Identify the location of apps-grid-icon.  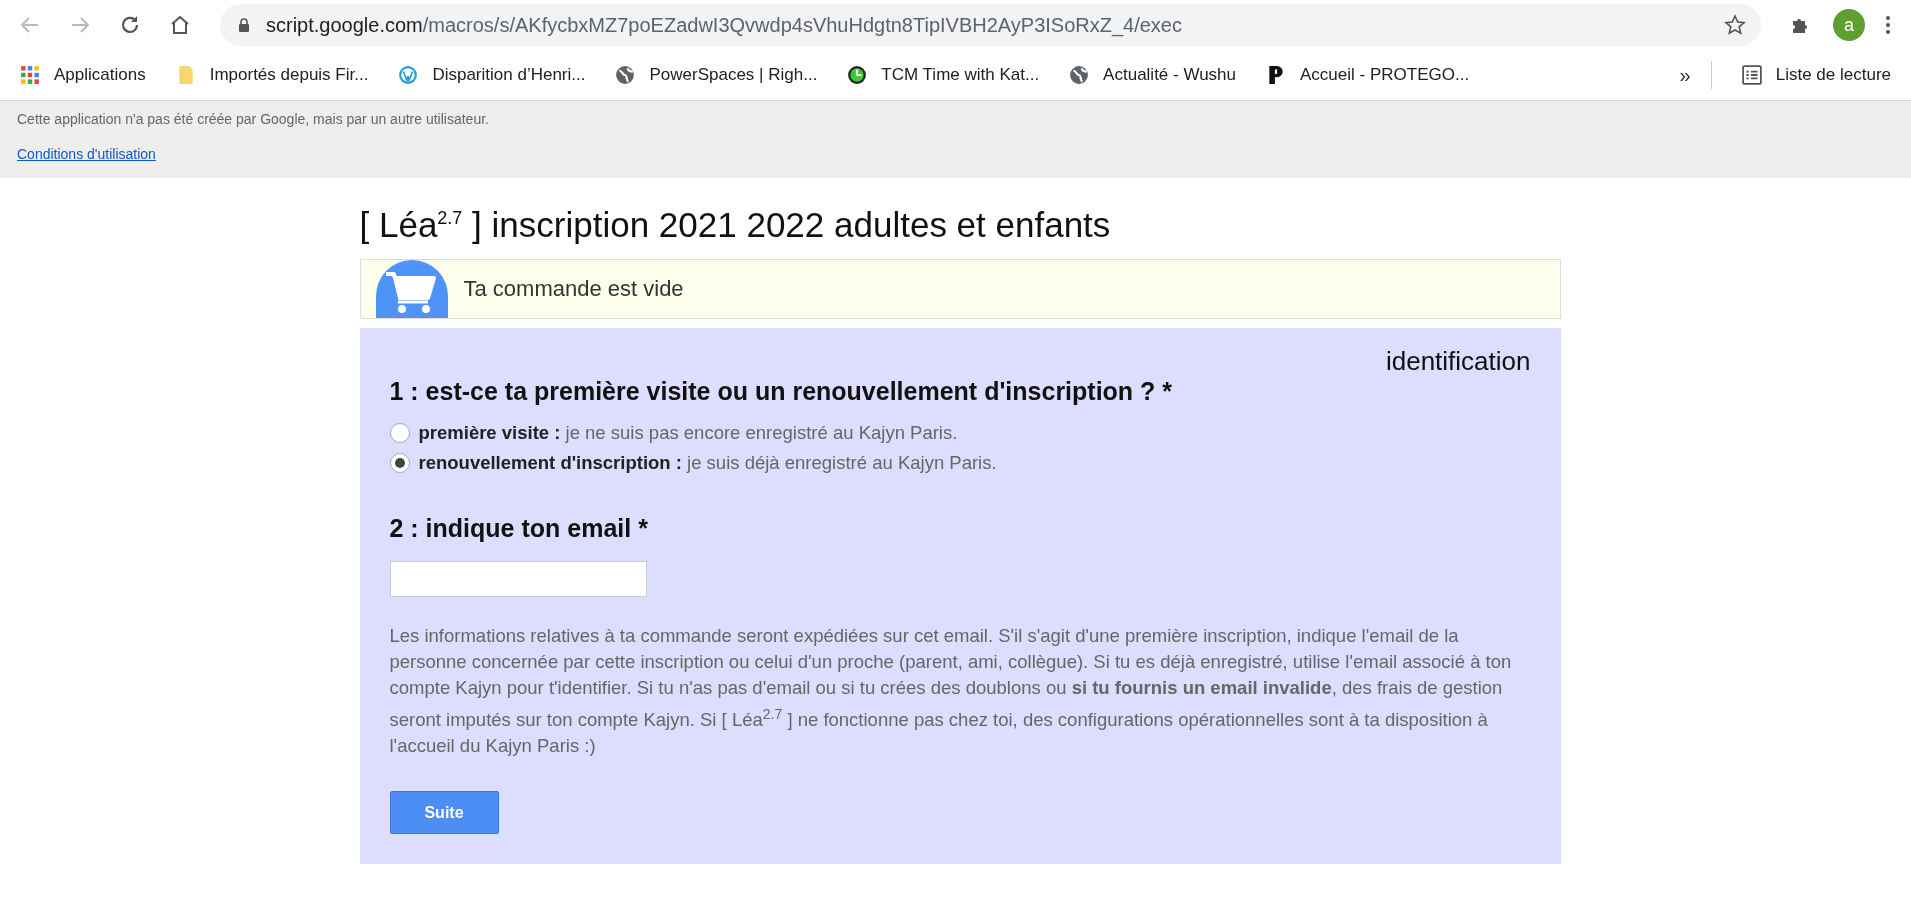
(30, 75).